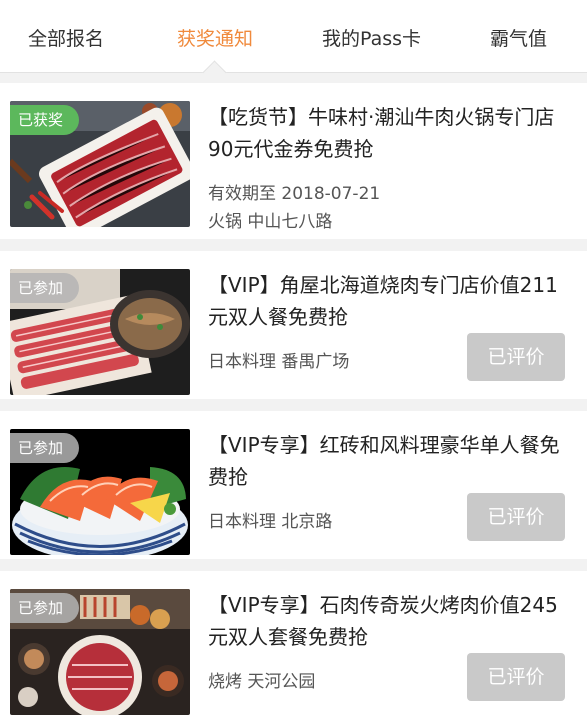  What do you see at coordinates (215, 37) in the screenshot?
I see `tab-award-notices: 获奖通知` at bounding box center [215, 37].